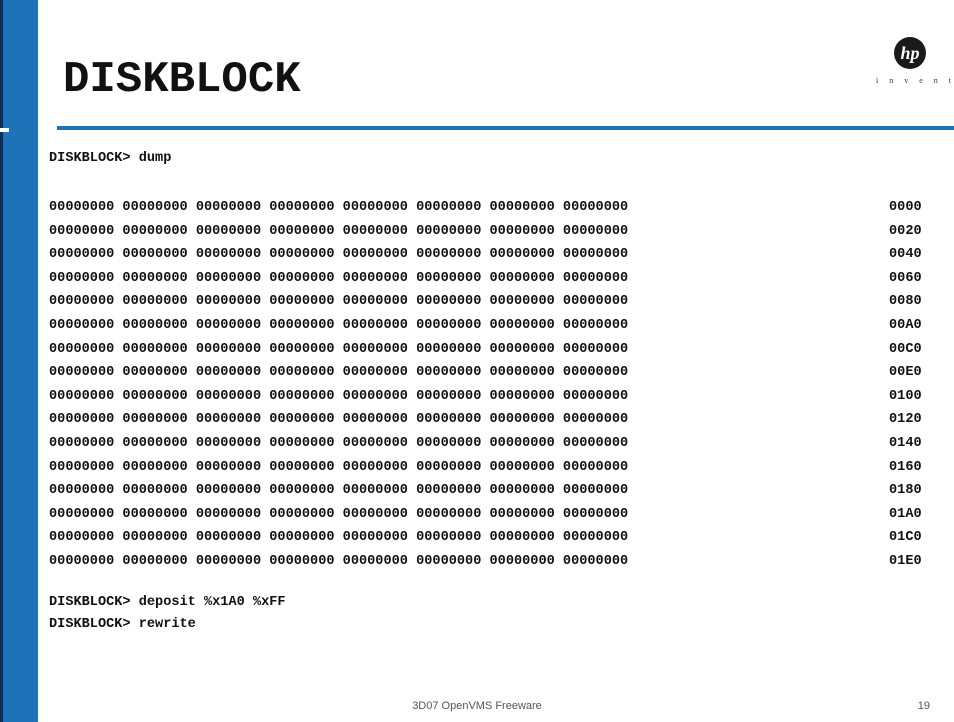 This screenshot has width=954, height=722. I want to click on dump-row-offset: 00C0, so click(905, 349).